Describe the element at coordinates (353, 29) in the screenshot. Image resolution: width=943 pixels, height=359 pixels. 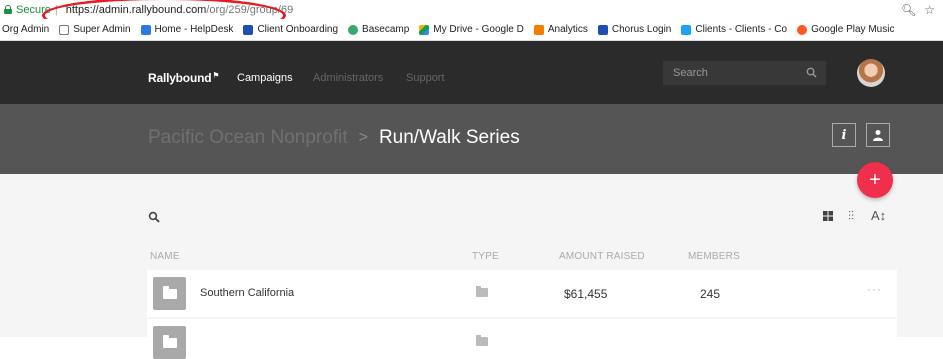
I see `basecamp-icon` at that location.